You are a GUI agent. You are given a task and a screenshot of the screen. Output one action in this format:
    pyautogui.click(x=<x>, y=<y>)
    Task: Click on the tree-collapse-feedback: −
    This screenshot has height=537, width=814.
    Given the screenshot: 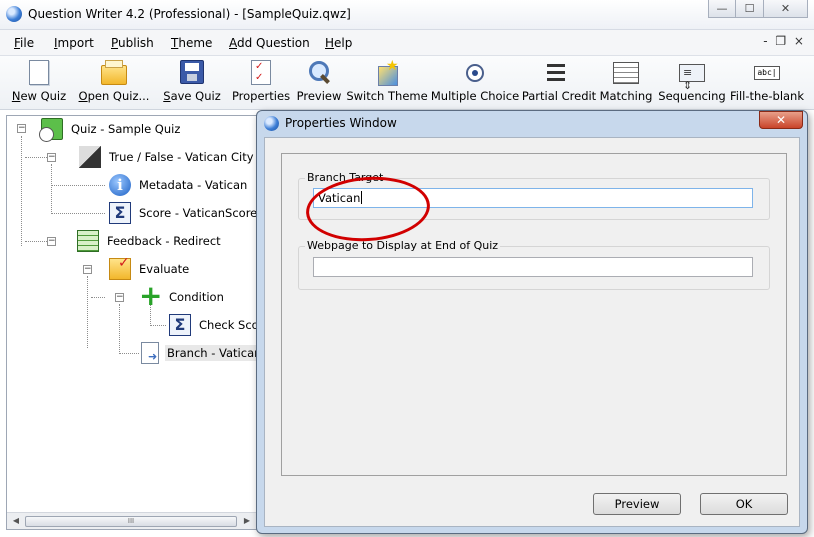 What is the action you would take?
    pyautogui.click(x=51, y=241)
    